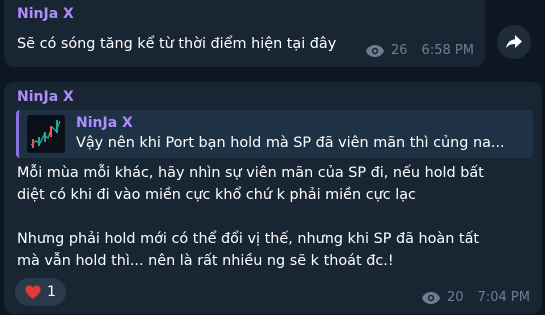  Describe the element at coordinates (33, 292) in the screenshot. I see `heart-icon` at that location.